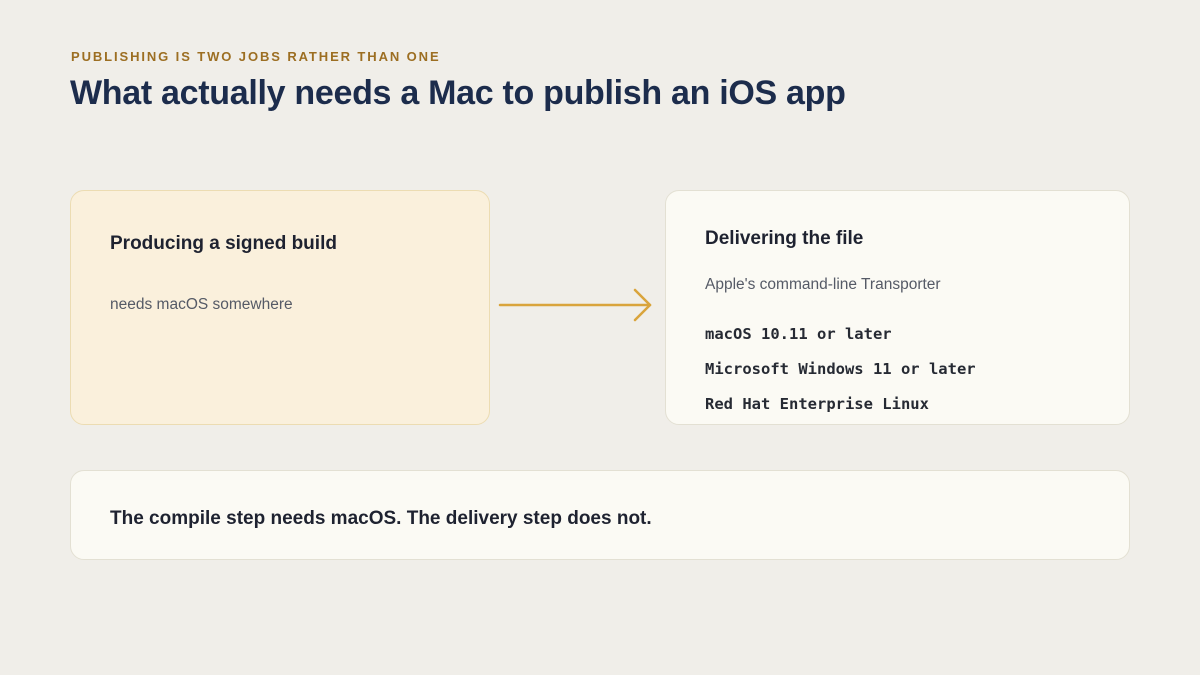 The width and height of the screenshot is (1200, 675). What do you see at coordinates (575, 305) in the screenshot?
I see `right-arrow-icon` at bounding box center [575, 305].